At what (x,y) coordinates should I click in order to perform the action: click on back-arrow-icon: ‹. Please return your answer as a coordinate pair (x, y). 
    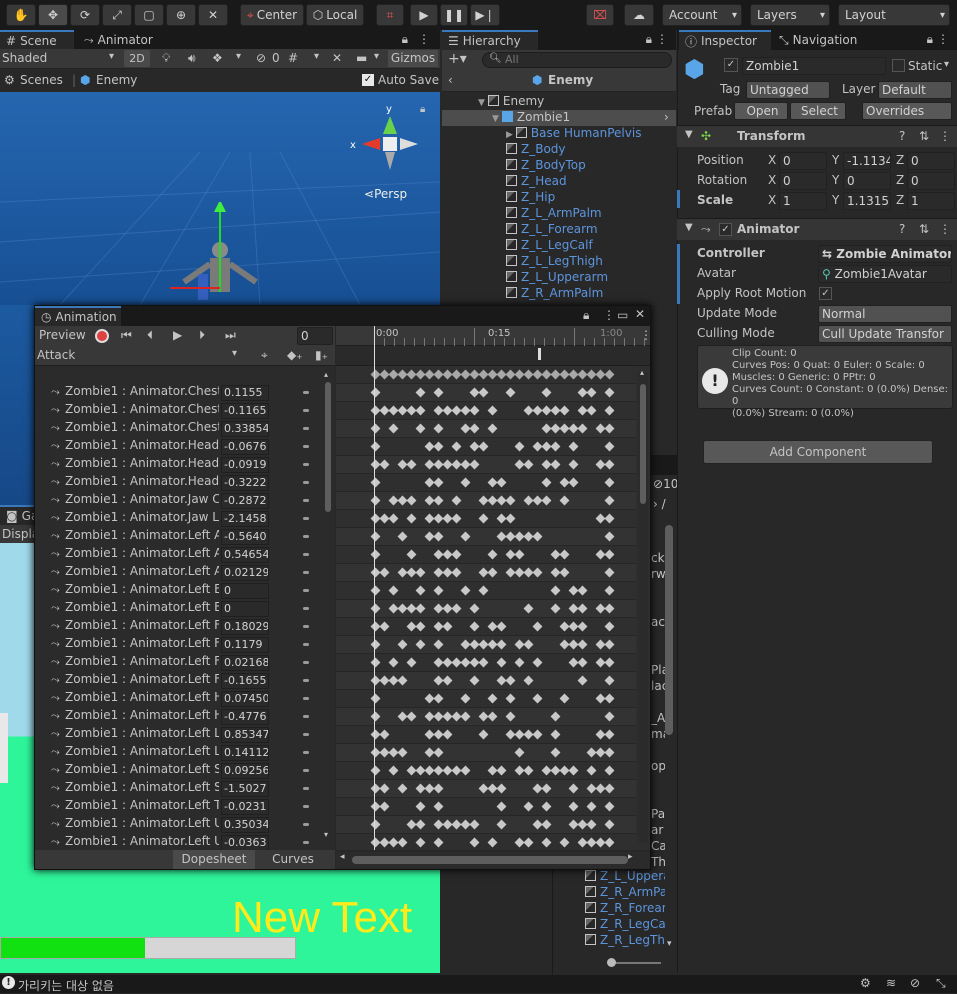
    Looking at the image, I should click on (450, 80).